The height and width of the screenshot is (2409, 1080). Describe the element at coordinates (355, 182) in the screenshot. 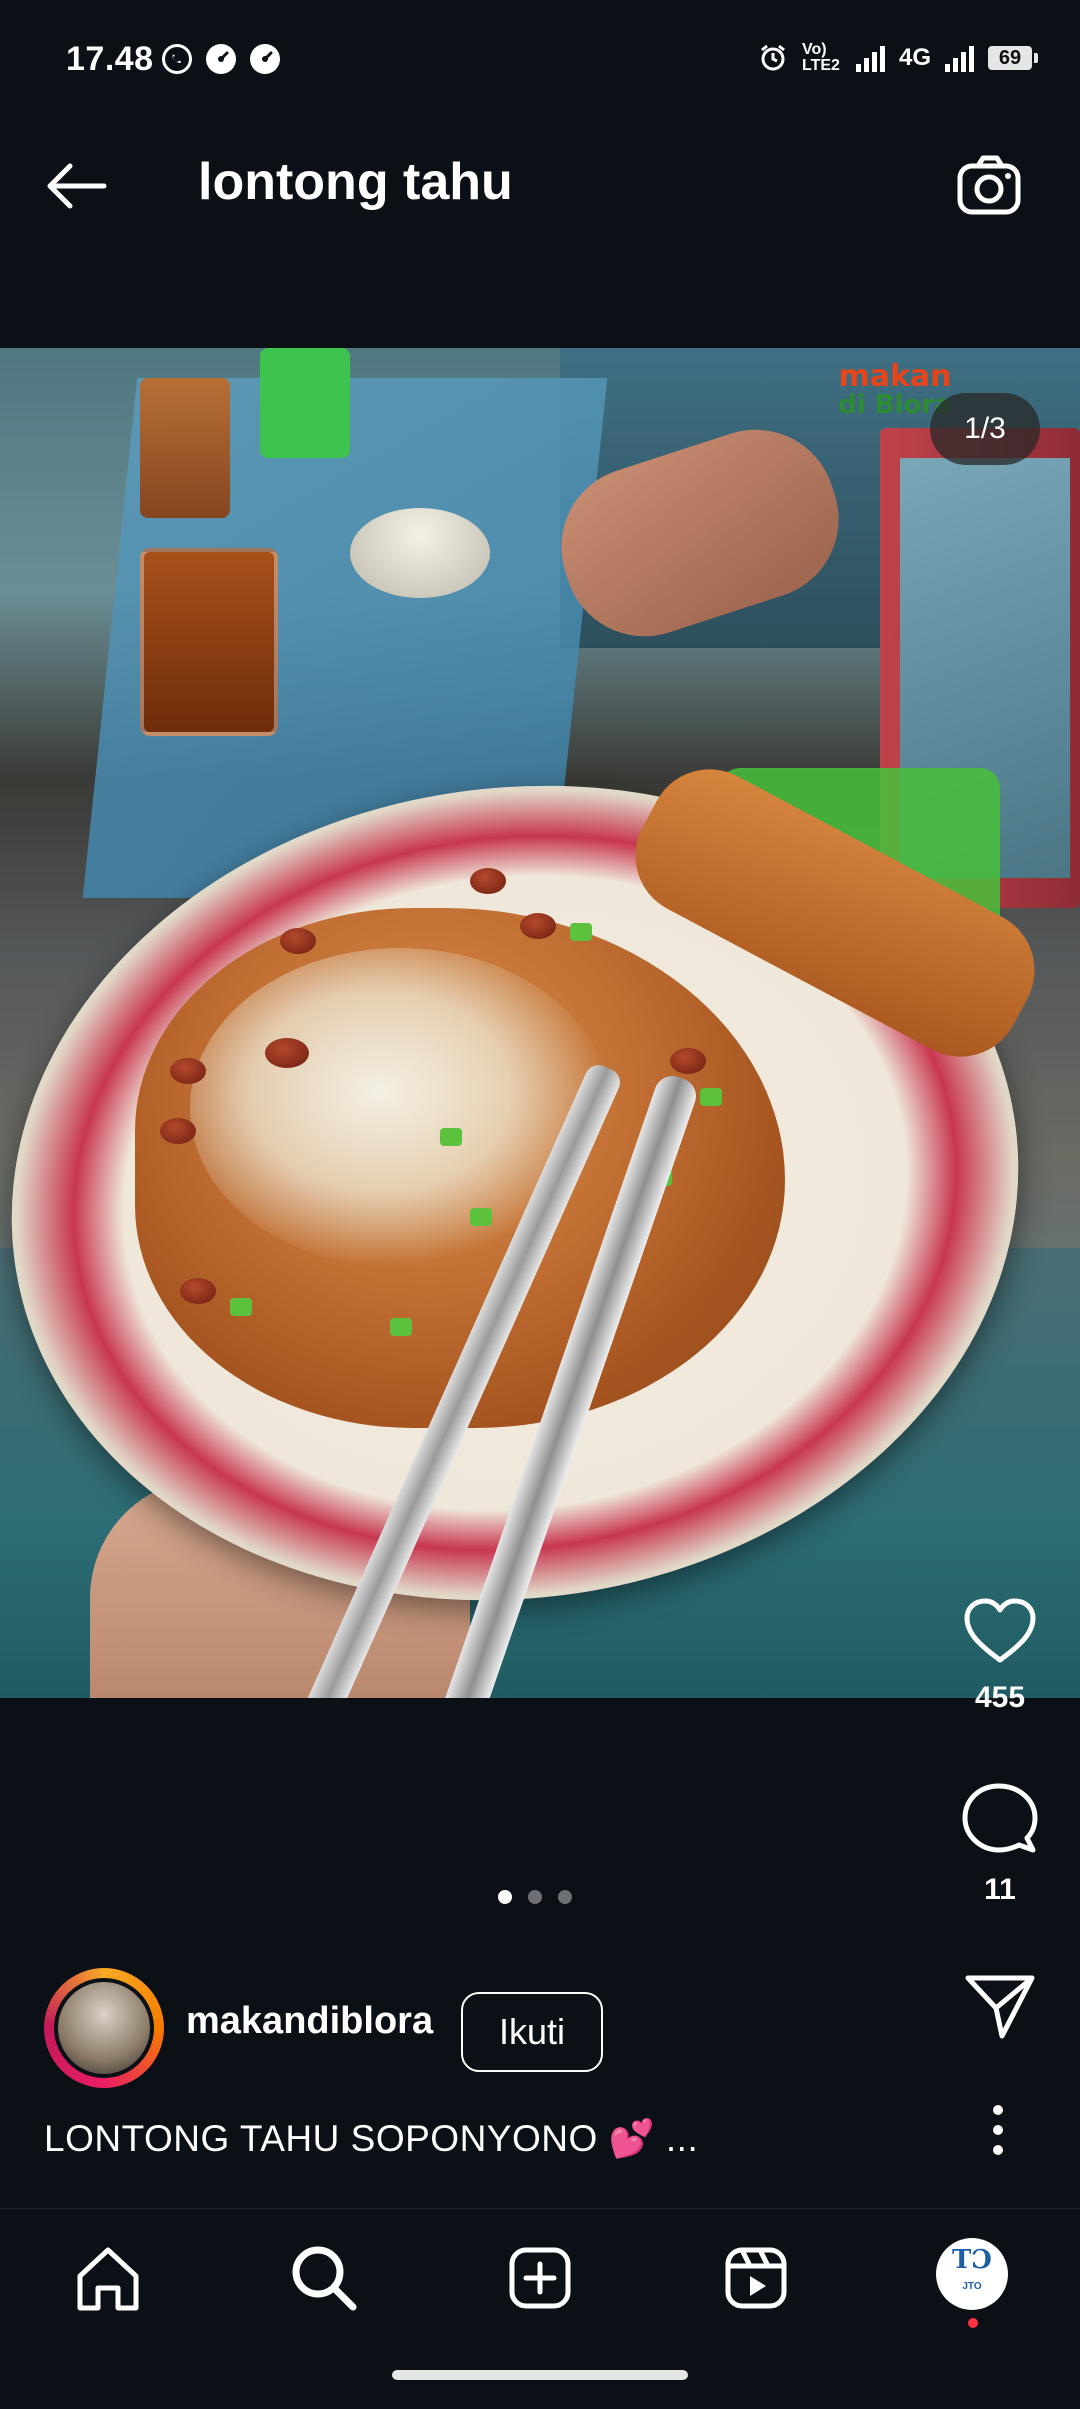

I see `page-title: lontong tahu` at that location.